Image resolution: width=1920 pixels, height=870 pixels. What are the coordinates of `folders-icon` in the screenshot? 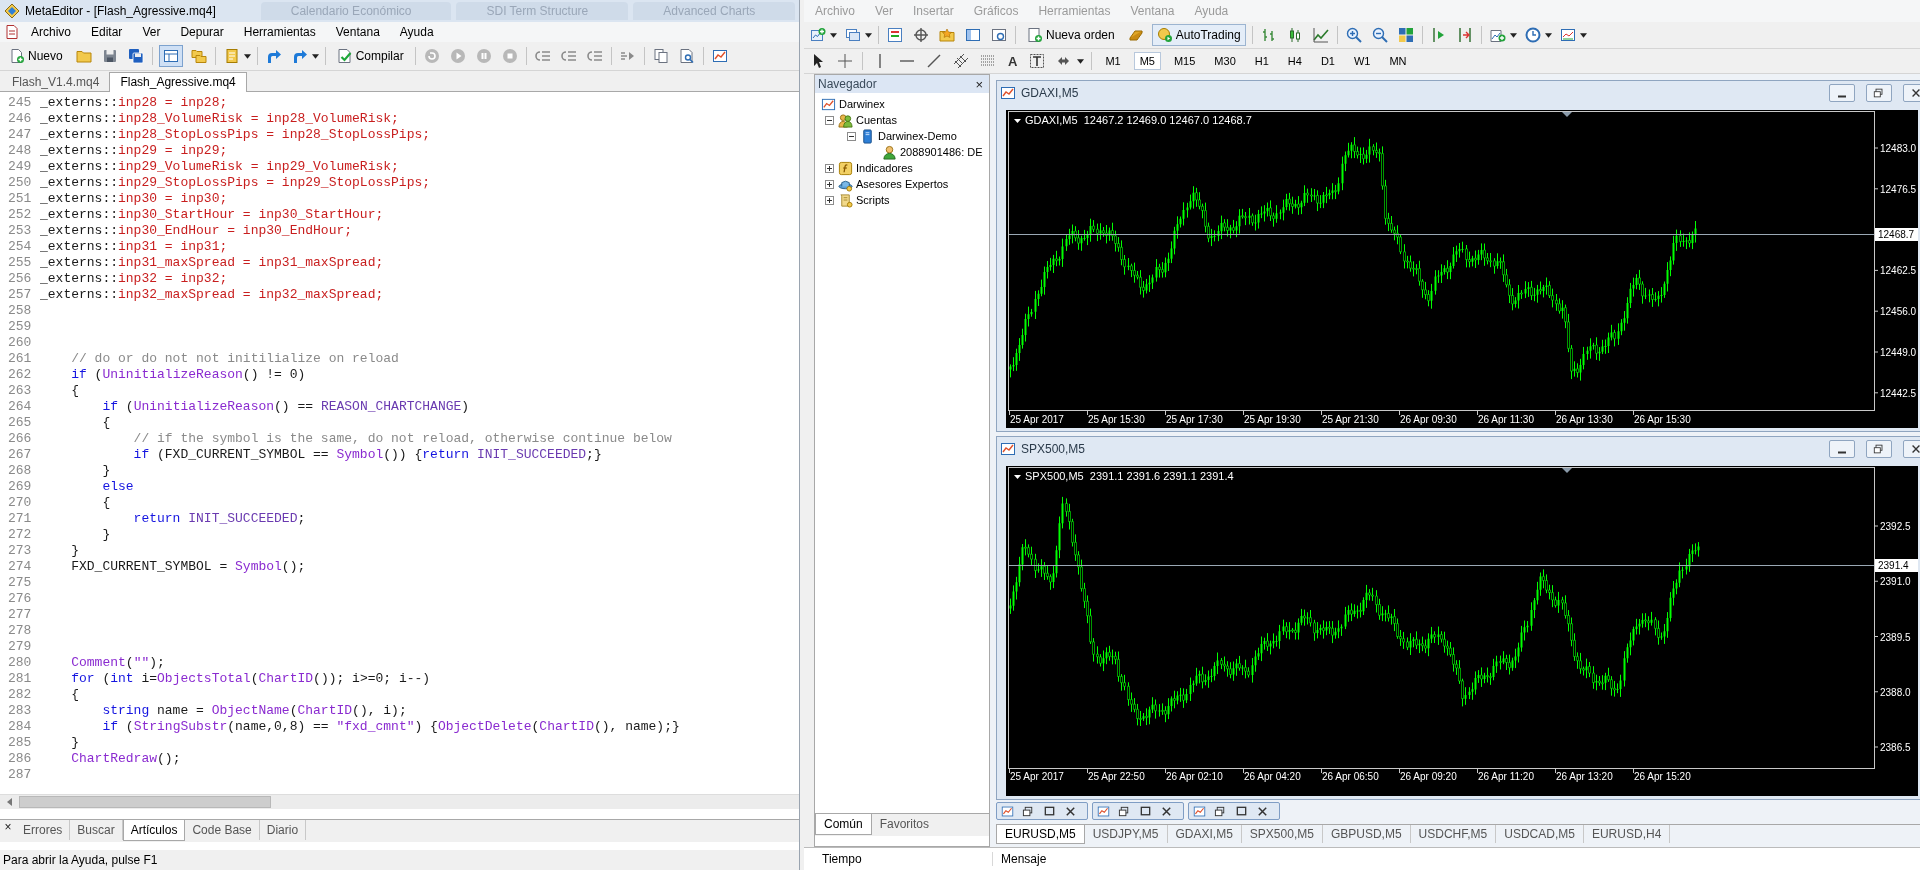 It's located at (198, 56).